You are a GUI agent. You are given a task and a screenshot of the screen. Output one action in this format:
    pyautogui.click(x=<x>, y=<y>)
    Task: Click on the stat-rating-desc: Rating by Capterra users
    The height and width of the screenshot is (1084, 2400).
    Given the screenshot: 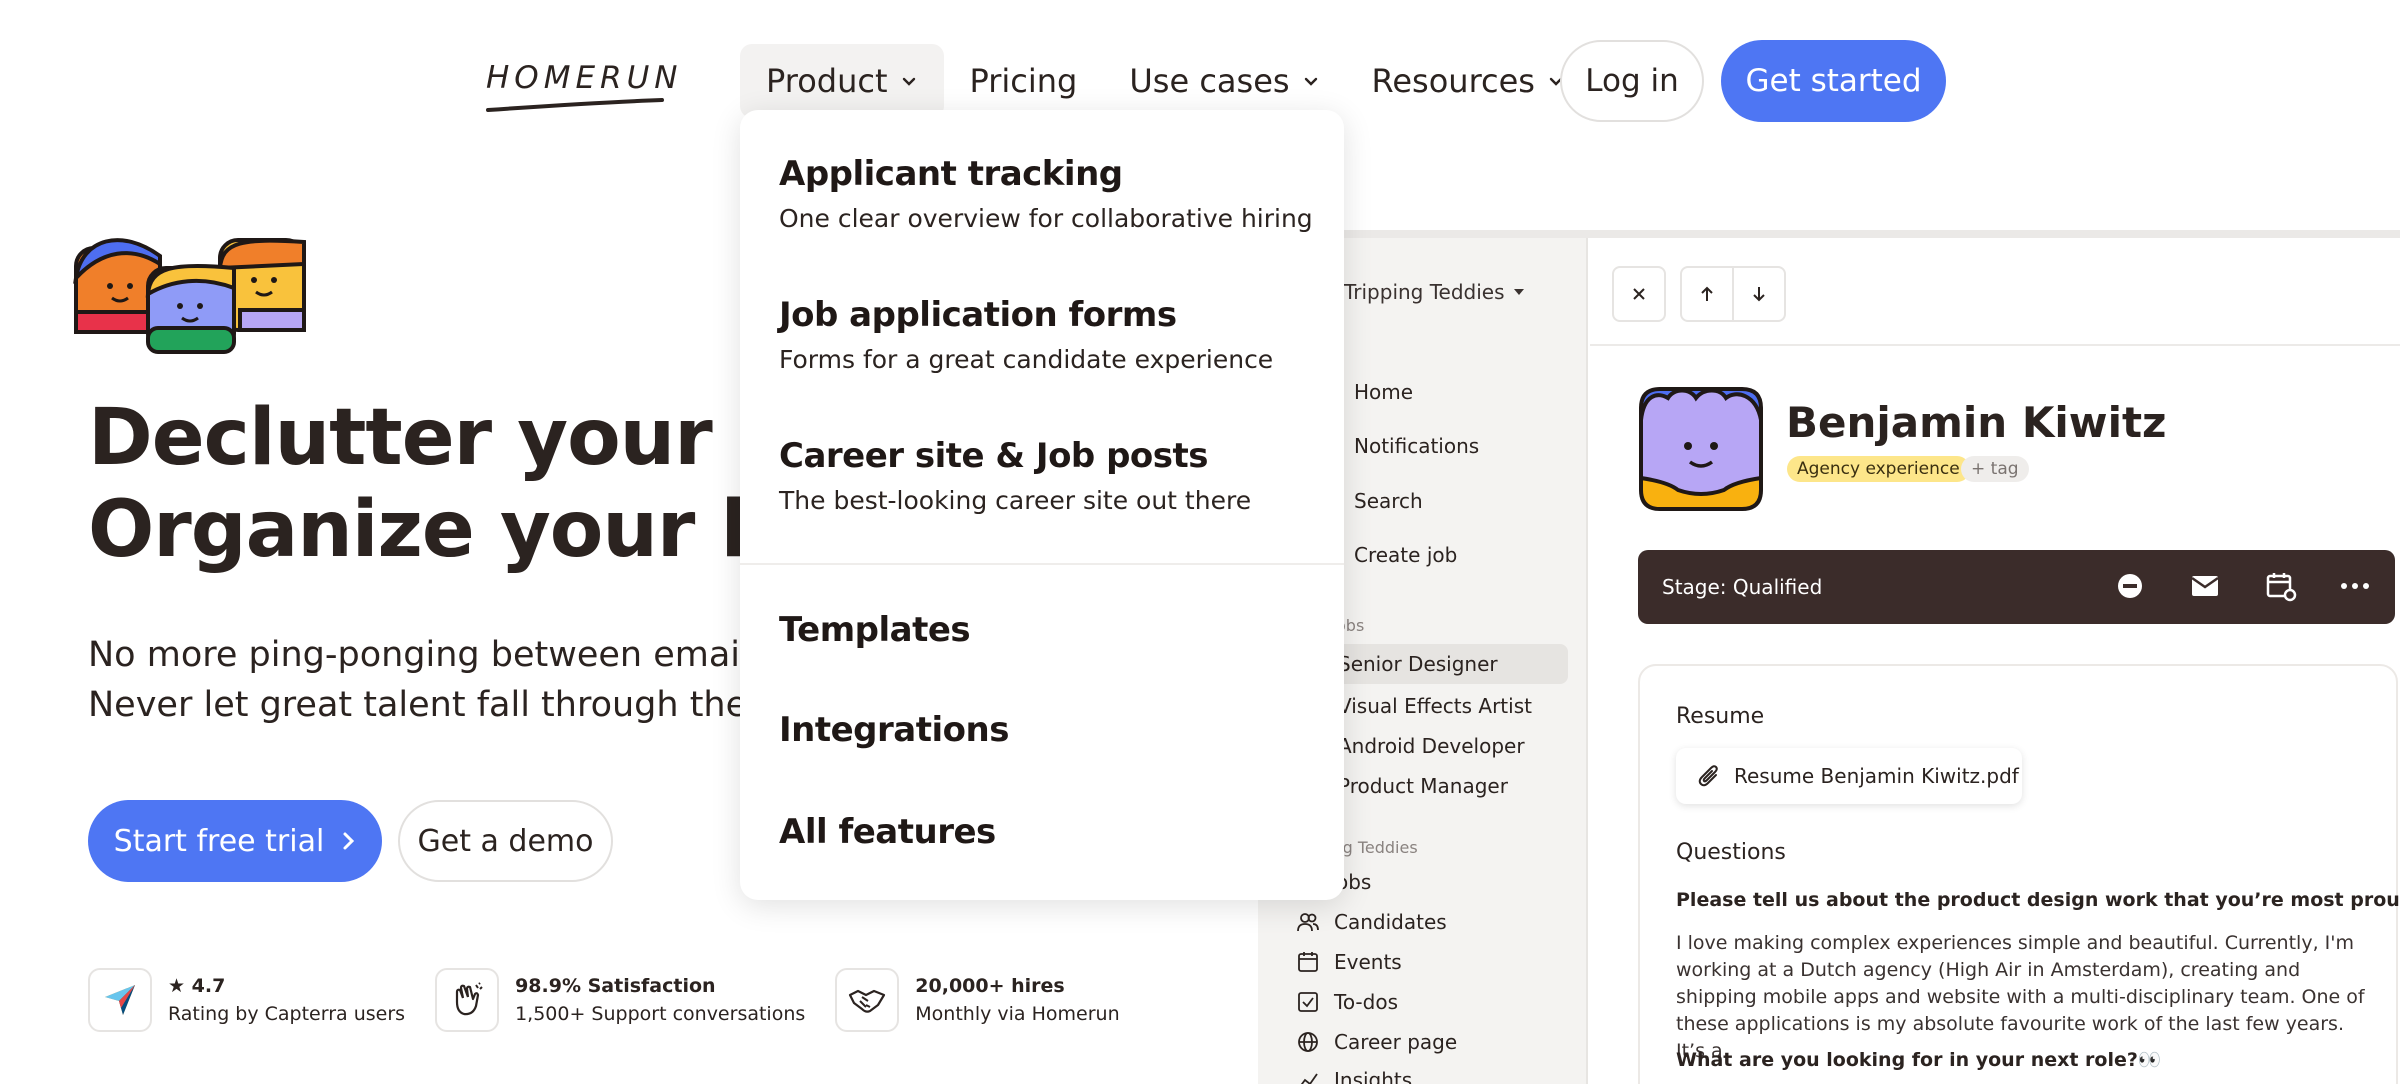 What is the action you would take?
    pyautogui.click(x=287, y=1014)
    